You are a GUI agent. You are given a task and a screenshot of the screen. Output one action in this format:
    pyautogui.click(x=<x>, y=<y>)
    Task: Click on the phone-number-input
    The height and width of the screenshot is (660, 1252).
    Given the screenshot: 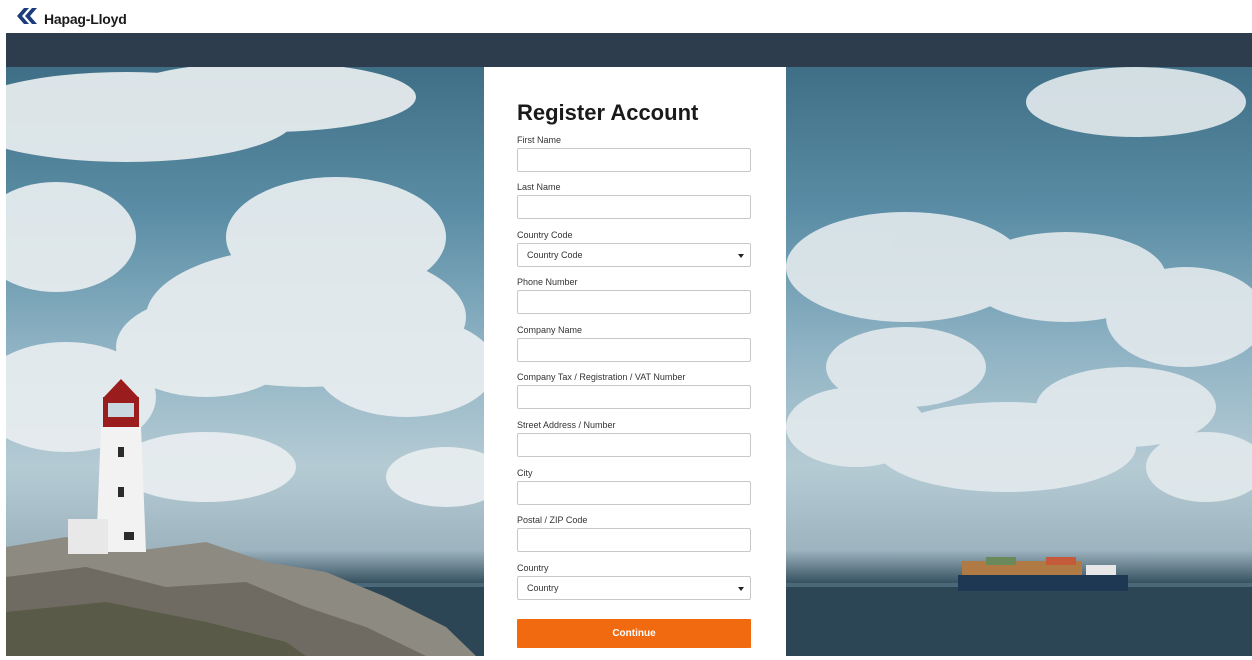 What is the action you would take?
    pyautogui.click(x=634, y=302)
    